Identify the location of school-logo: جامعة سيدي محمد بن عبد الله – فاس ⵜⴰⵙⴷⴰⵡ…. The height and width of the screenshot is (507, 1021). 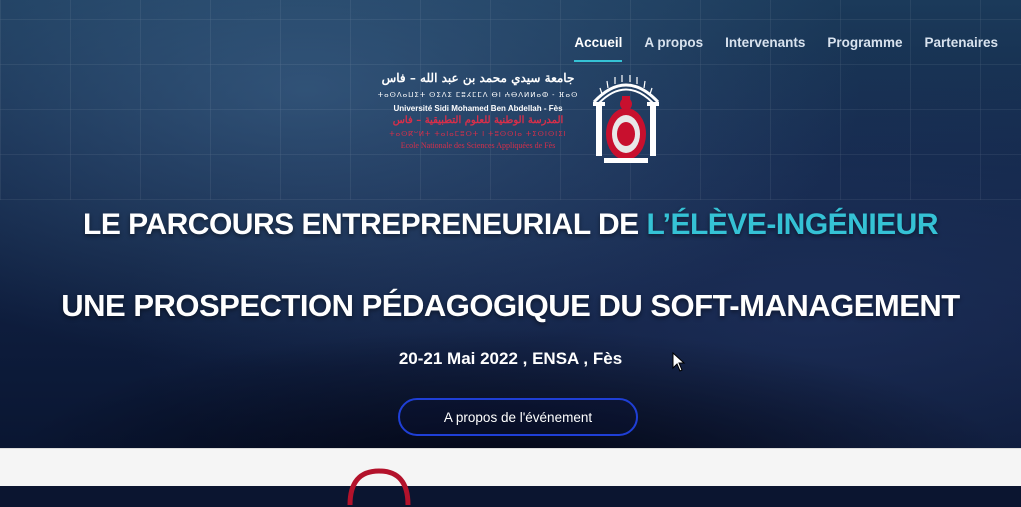
(518, 118).